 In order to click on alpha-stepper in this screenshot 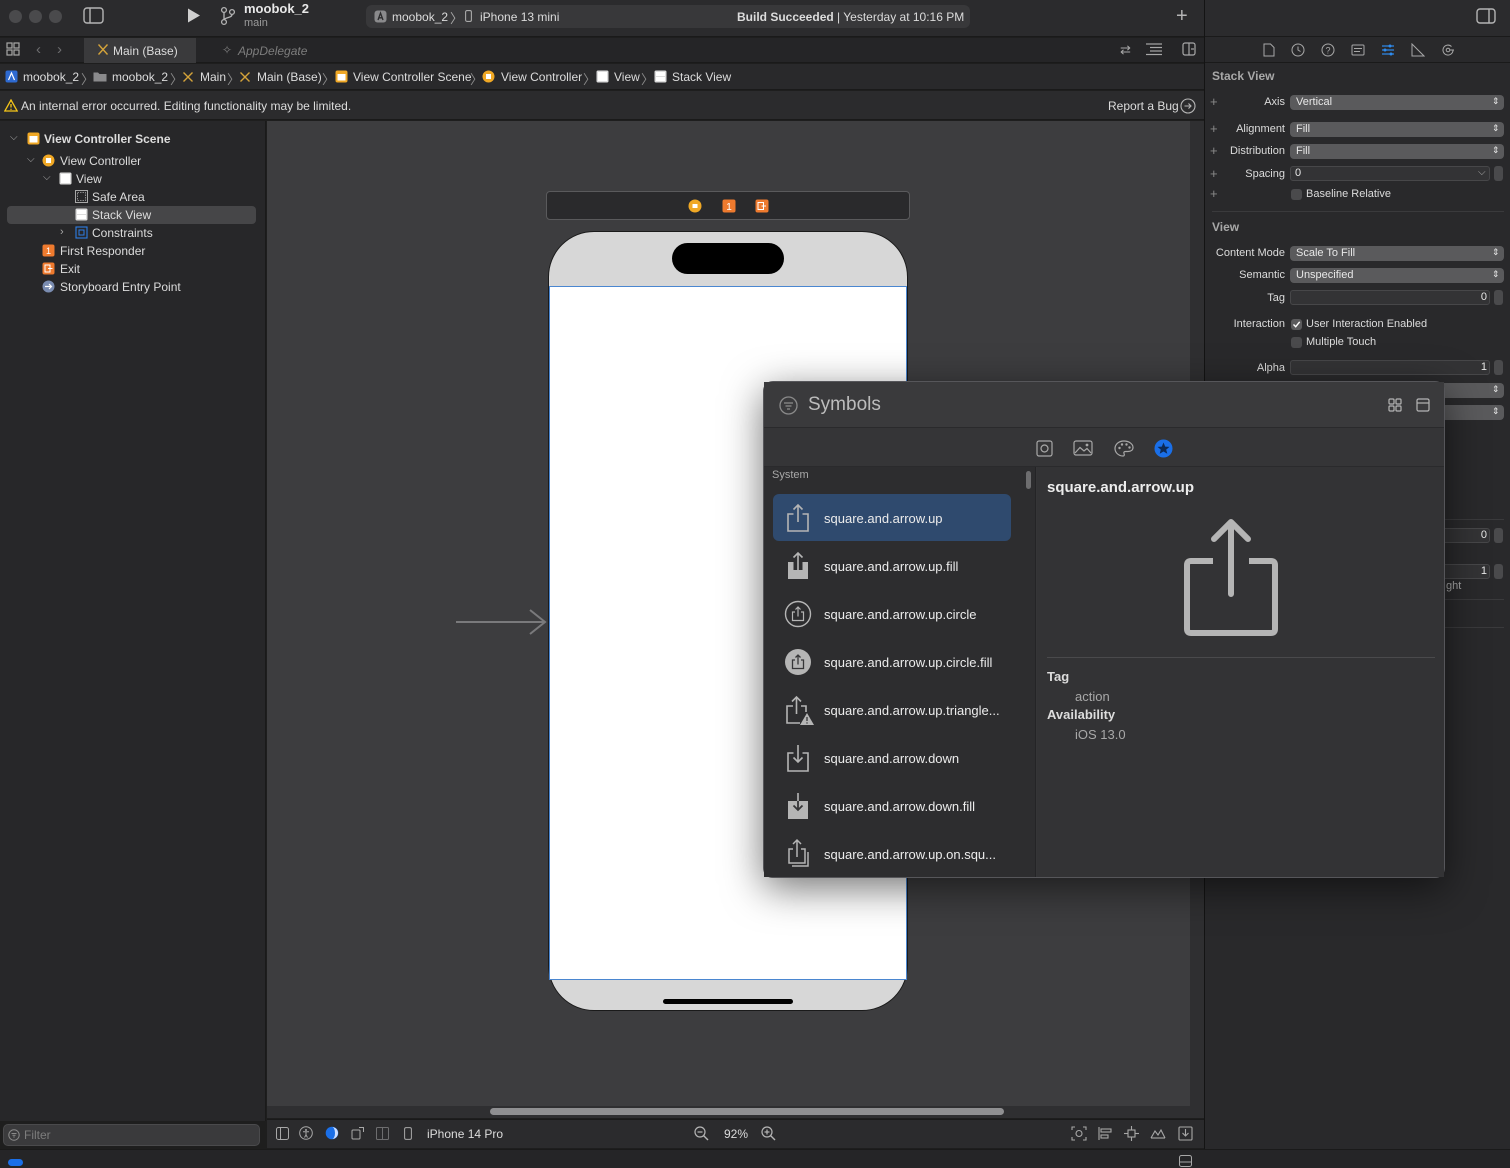, I will do `click(1498, 367)`.